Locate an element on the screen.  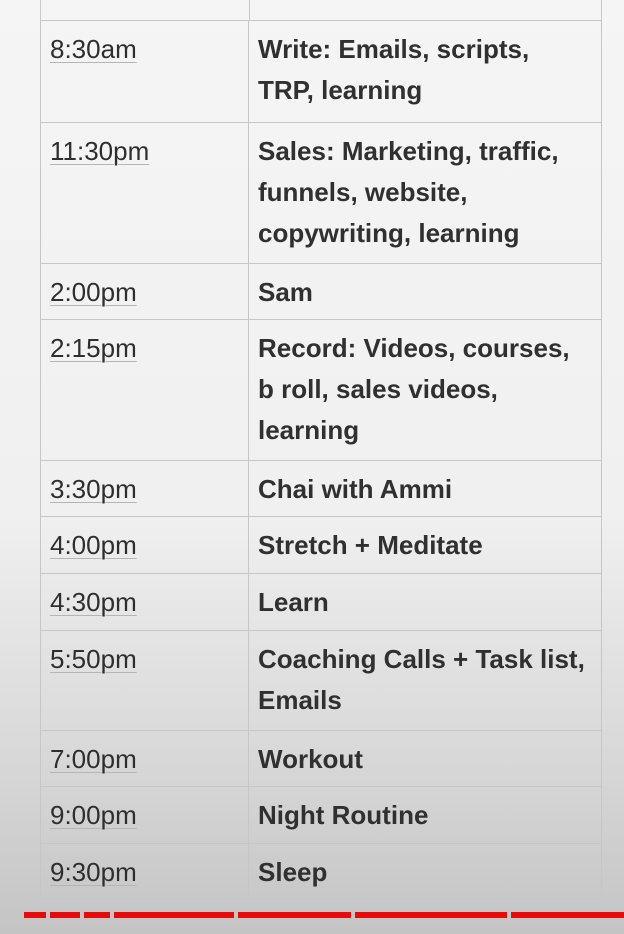
task-text: Write: Emails, scripts, TRP, learning is located at coordinates (394, 69).